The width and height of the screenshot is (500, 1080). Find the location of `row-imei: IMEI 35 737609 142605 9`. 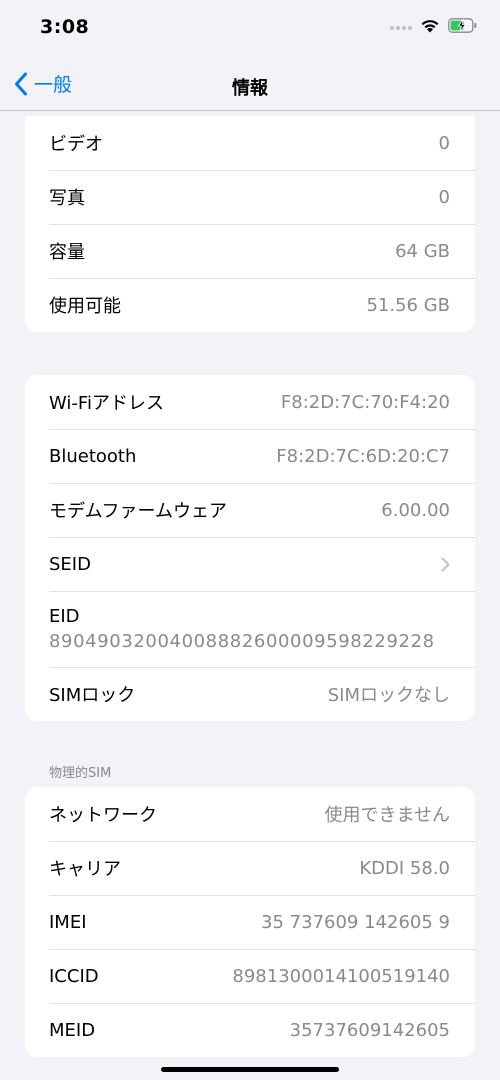

row-imei: IMEI 35 737609 142605 9 is located at coordinates (250, 922).